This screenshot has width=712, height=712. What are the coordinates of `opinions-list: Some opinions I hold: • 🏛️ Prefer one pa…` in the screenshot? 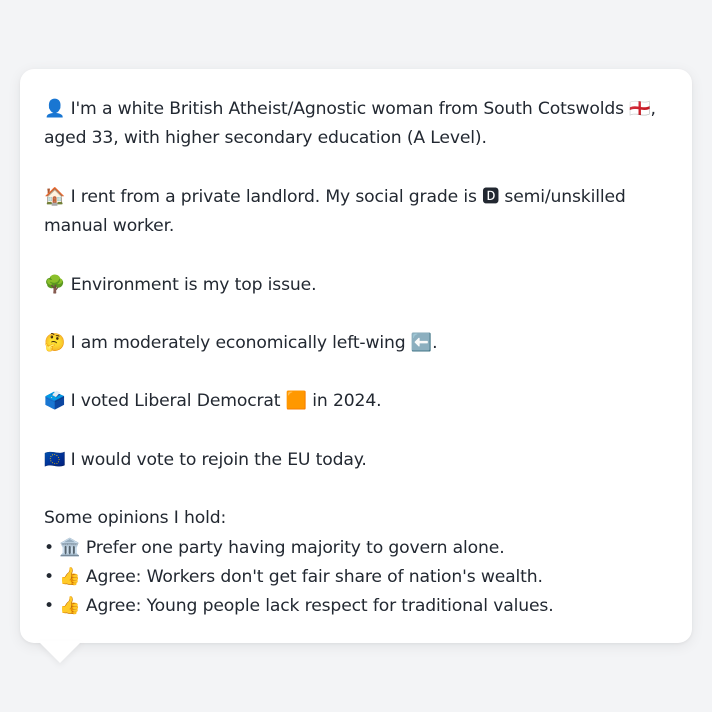 It's located at (356, 563).